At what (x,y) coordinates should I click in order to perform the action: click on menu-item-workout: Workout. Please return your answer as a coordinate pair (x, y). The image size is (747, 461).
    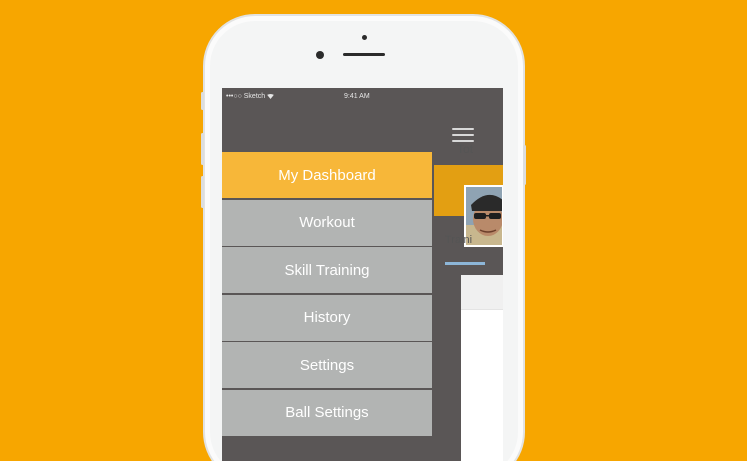
    Looking at the image, I should click on (327, 222).